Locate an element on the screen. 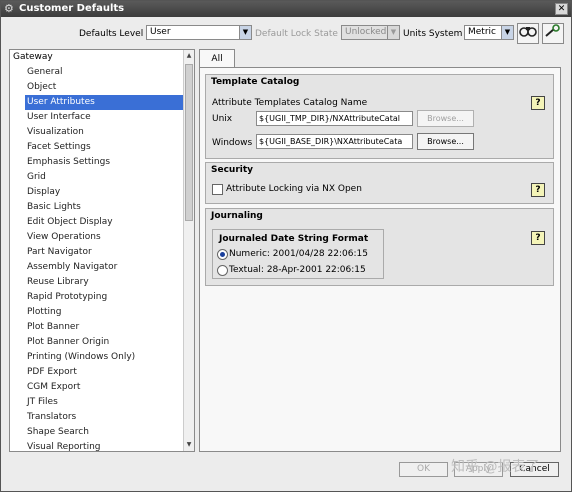  tree-scrollbar: ▲ ▼ is located at coordinates (188, 250).